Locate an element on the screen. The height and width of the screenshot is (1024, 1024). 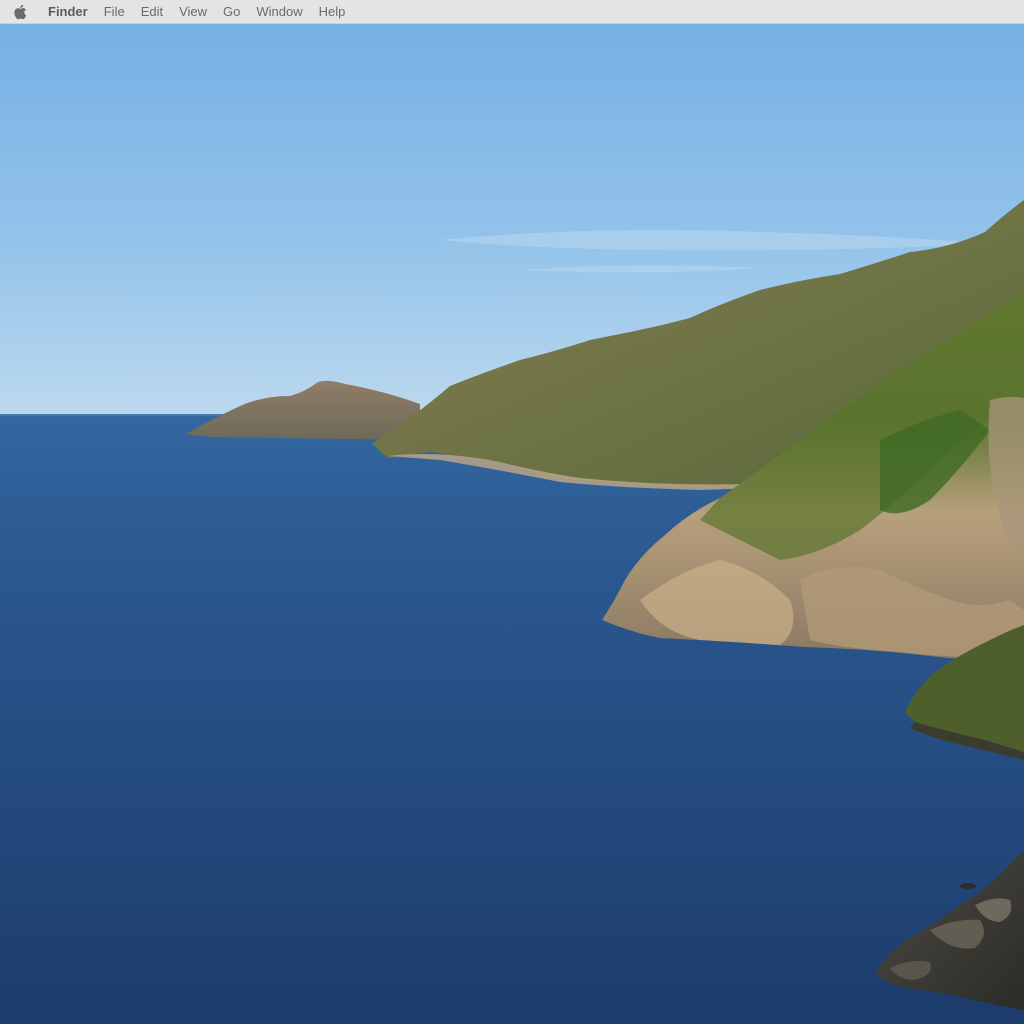
menu-edit: Edit is located at coordinates (152, 12).